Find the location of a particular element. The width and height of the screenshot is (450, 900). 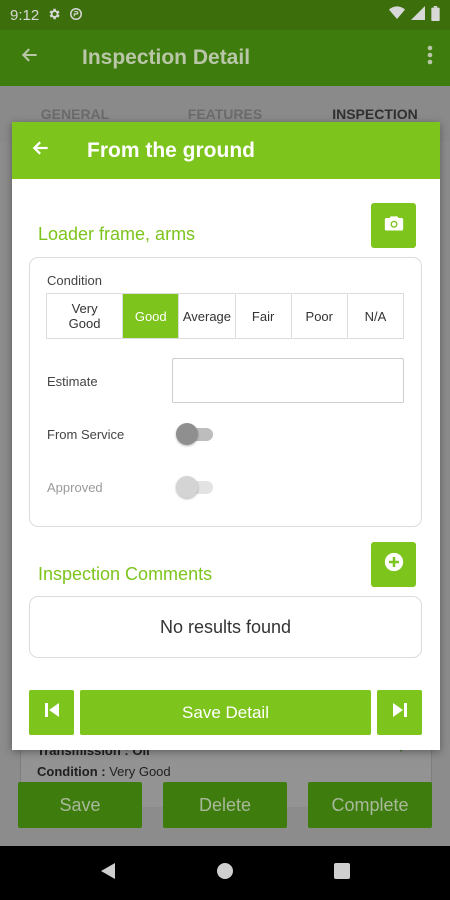

background-condition-value: Very Good is located at coordinates (140, 771).